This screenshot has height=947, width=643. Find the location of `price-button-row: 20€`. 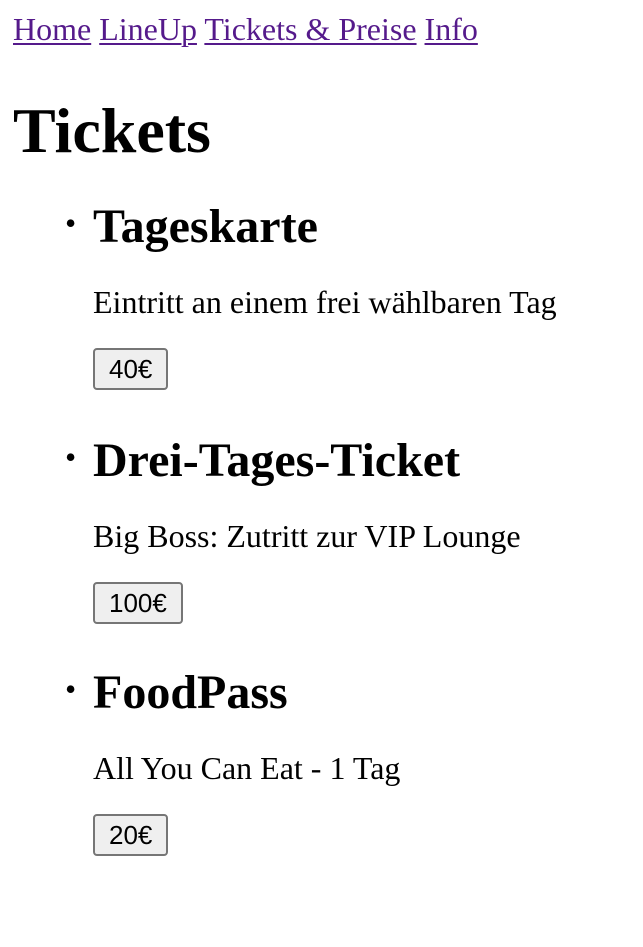

price-button-row: 20€ is located at coordinates (361, 835).